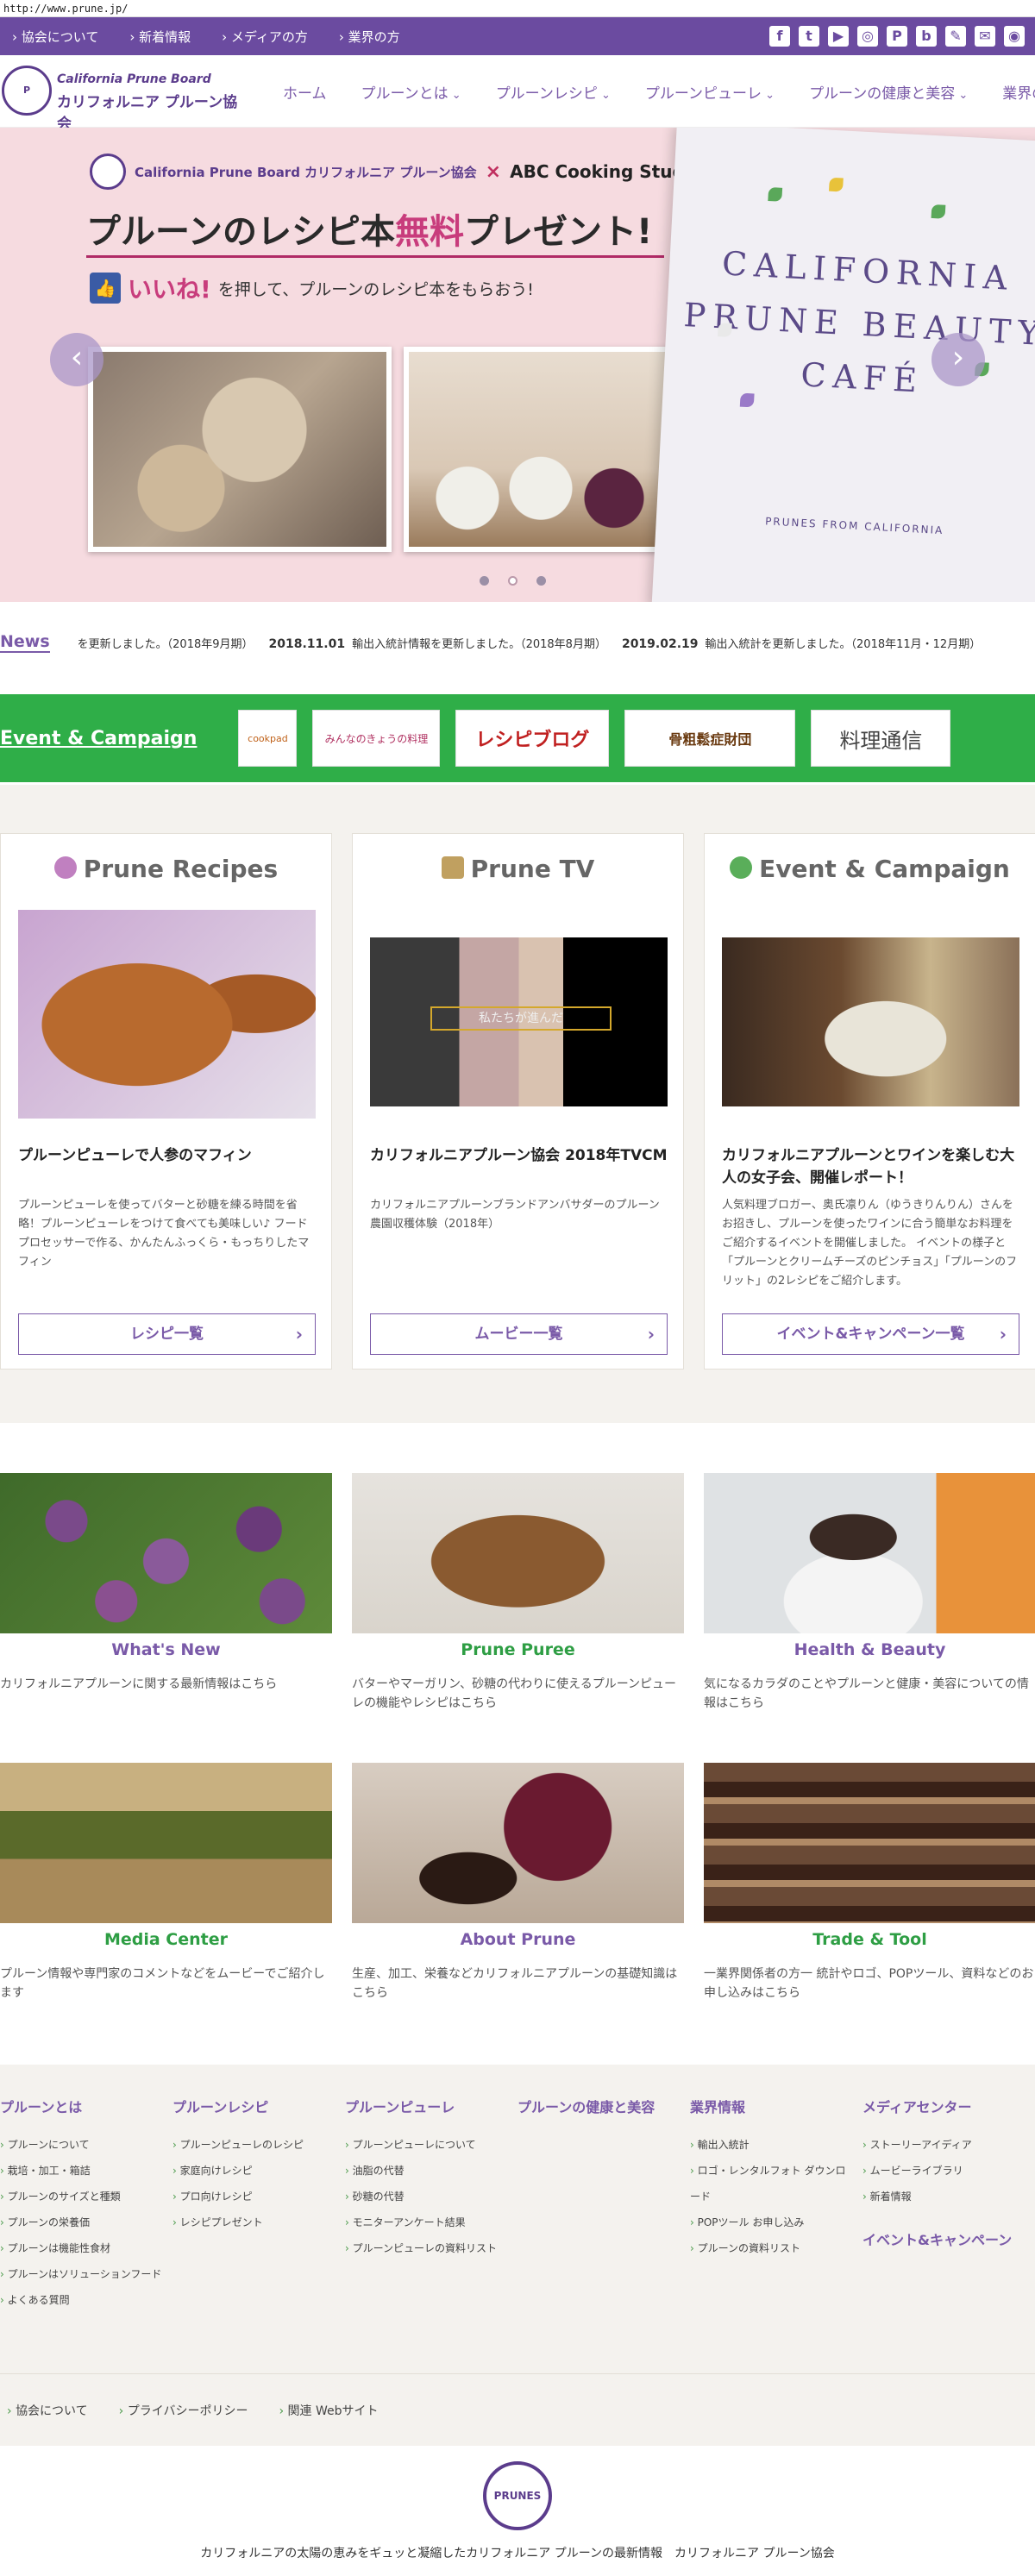 Image resolution: width=1035 pixels, height=2576 pixels. I want to click on video-caption: 私たちが進んだ, so click(521, 1018).